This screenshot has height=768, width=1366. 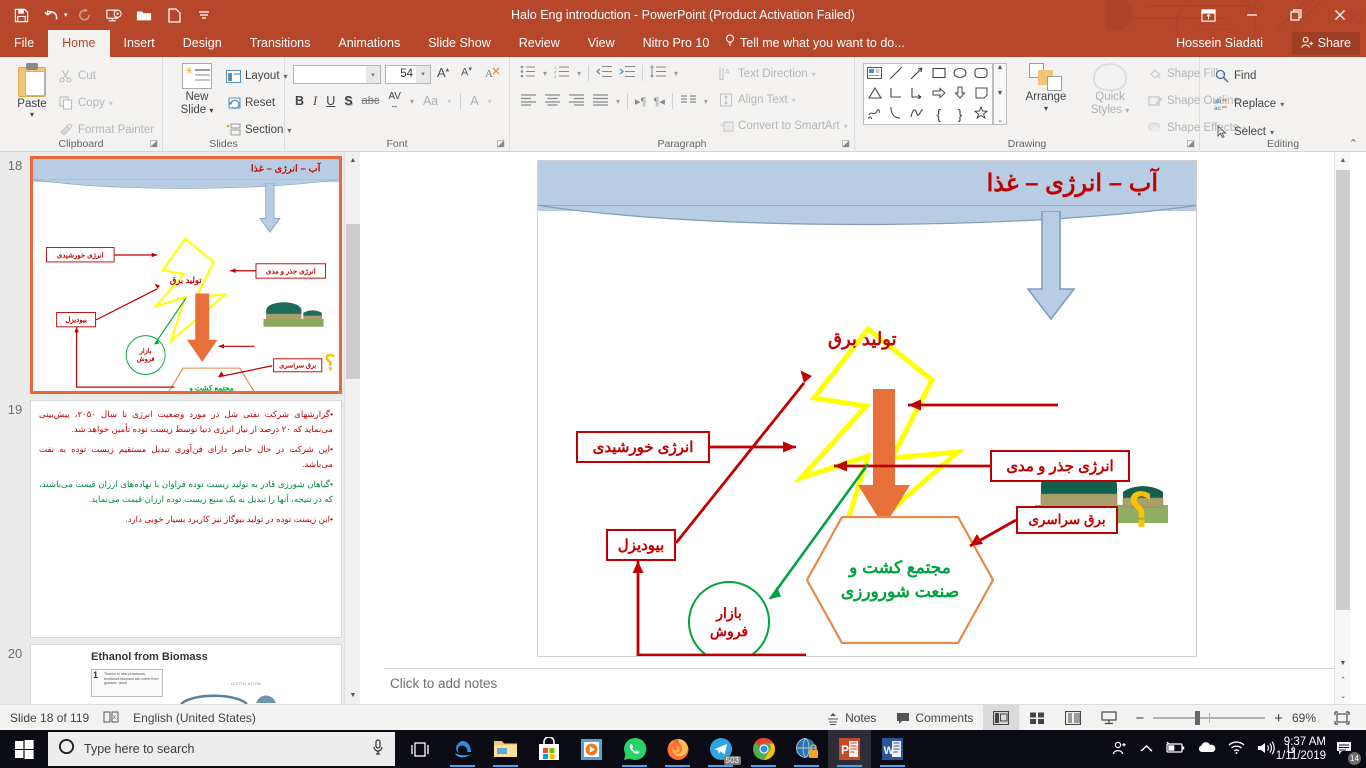 I want to click on word-icon: W, so click(x=892, y=749).